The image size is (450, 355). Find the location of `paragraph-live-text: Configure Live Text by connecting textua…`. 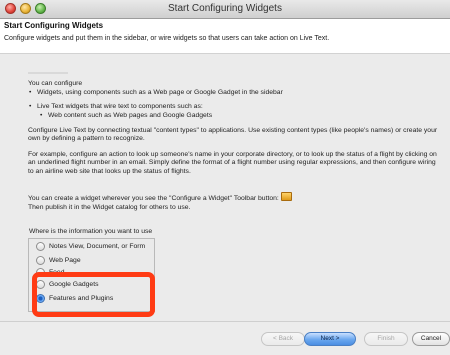

paragraph-live-text: Configure Live Text by connecting textua… is located at coordinates (233, 135).